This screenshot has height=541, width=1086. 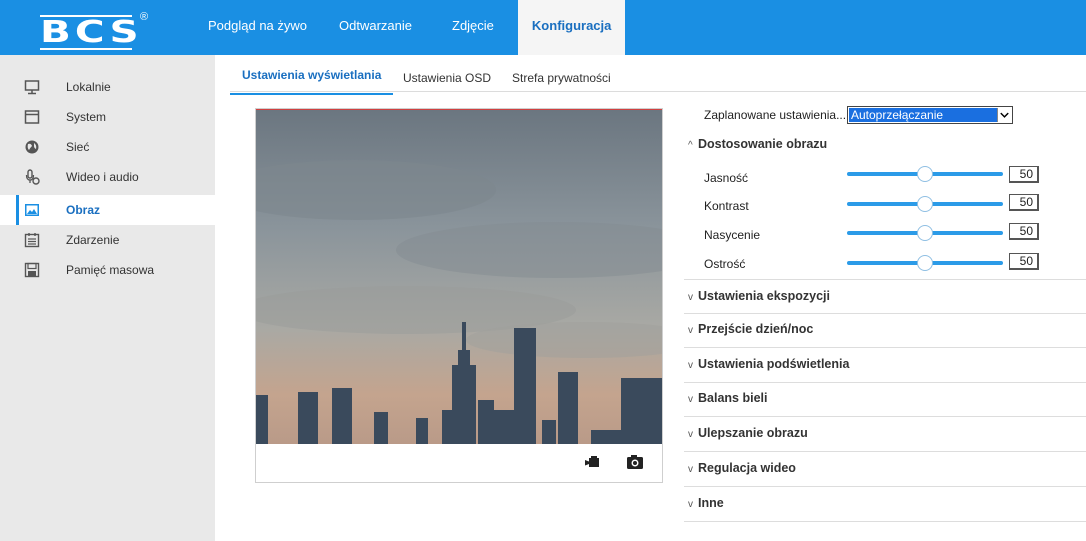 What do you see at coordinates (753, 433) in the screenshot?
I see `section-title: Ulepszanie obrazu` at bounding box center [753, 433].